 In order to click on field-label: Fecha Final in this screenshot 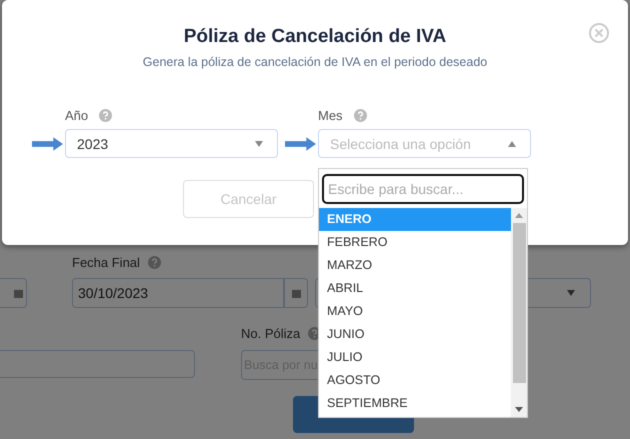, I will do `click(106, 262)`.